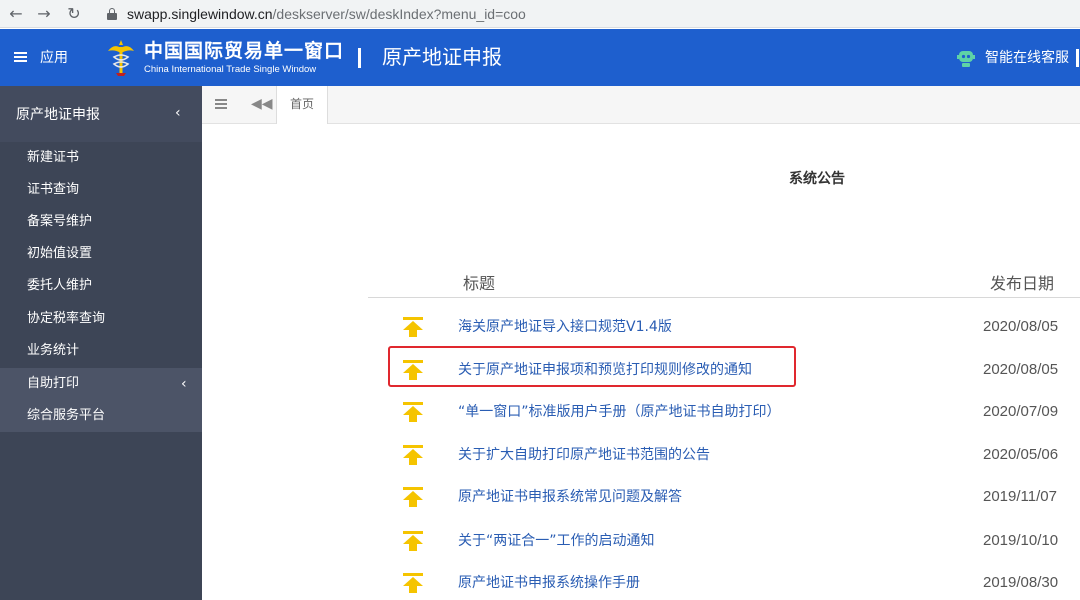 The width and height of the screenshot is (1080, 600). What do you see at coordinates (1021, 411) in the screenshot?
I see `notice-date: 2020/07/09` at bounding box center [1021, 411].